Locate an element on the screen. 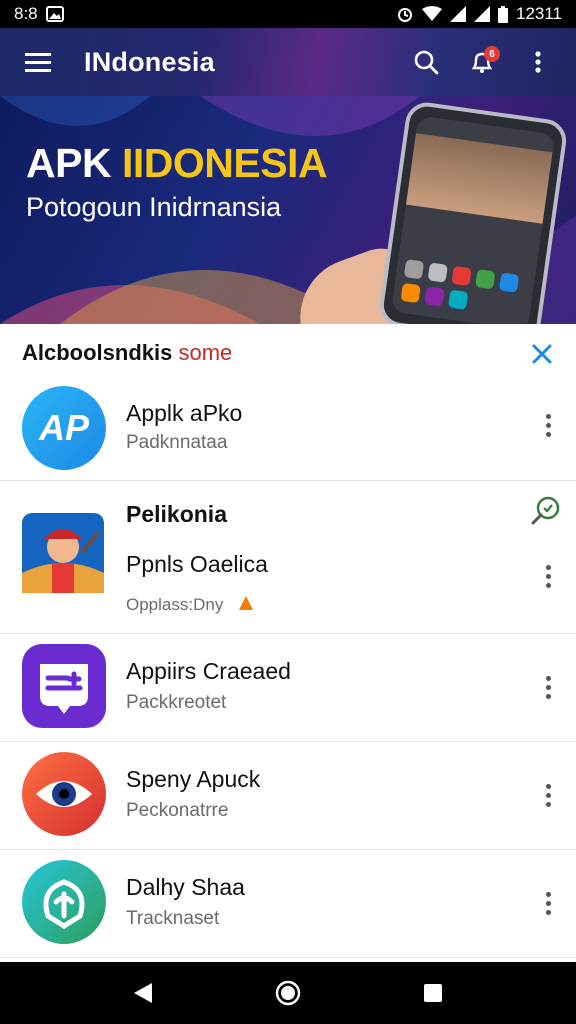 This screenshot has height=1024, width=576. overflow-menu-button is located at coordinates (538, 62).